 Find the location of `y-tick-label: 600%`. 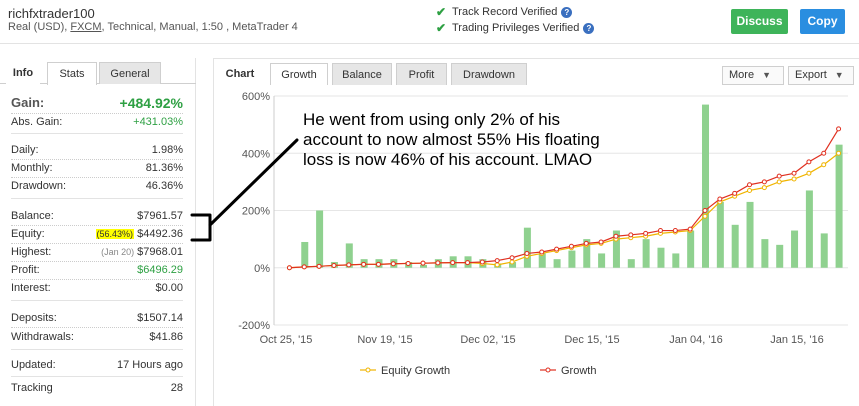

y-tick-label: 600% is located at coordinates (256, 97).